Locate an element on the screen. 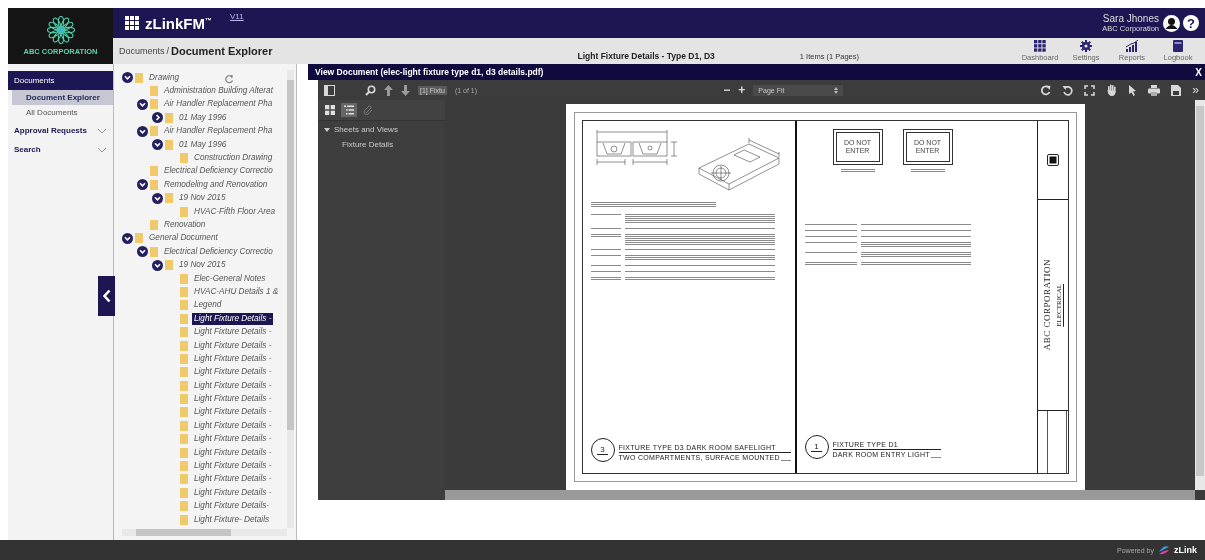  tree-item: General Document is located at coordinates (183, 238).